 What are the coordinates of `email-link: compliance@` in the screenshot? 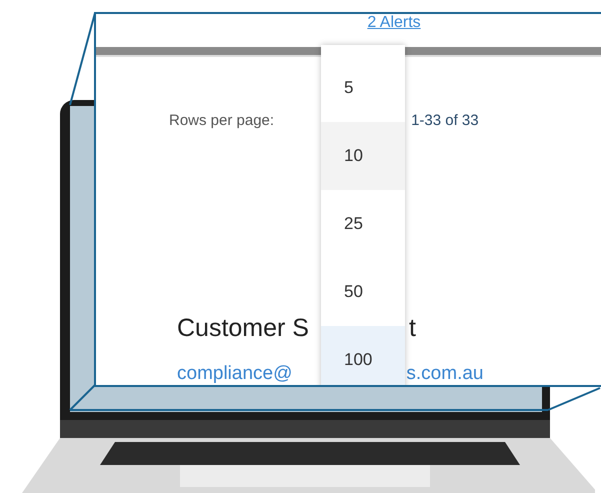 It's located at (234, 374).